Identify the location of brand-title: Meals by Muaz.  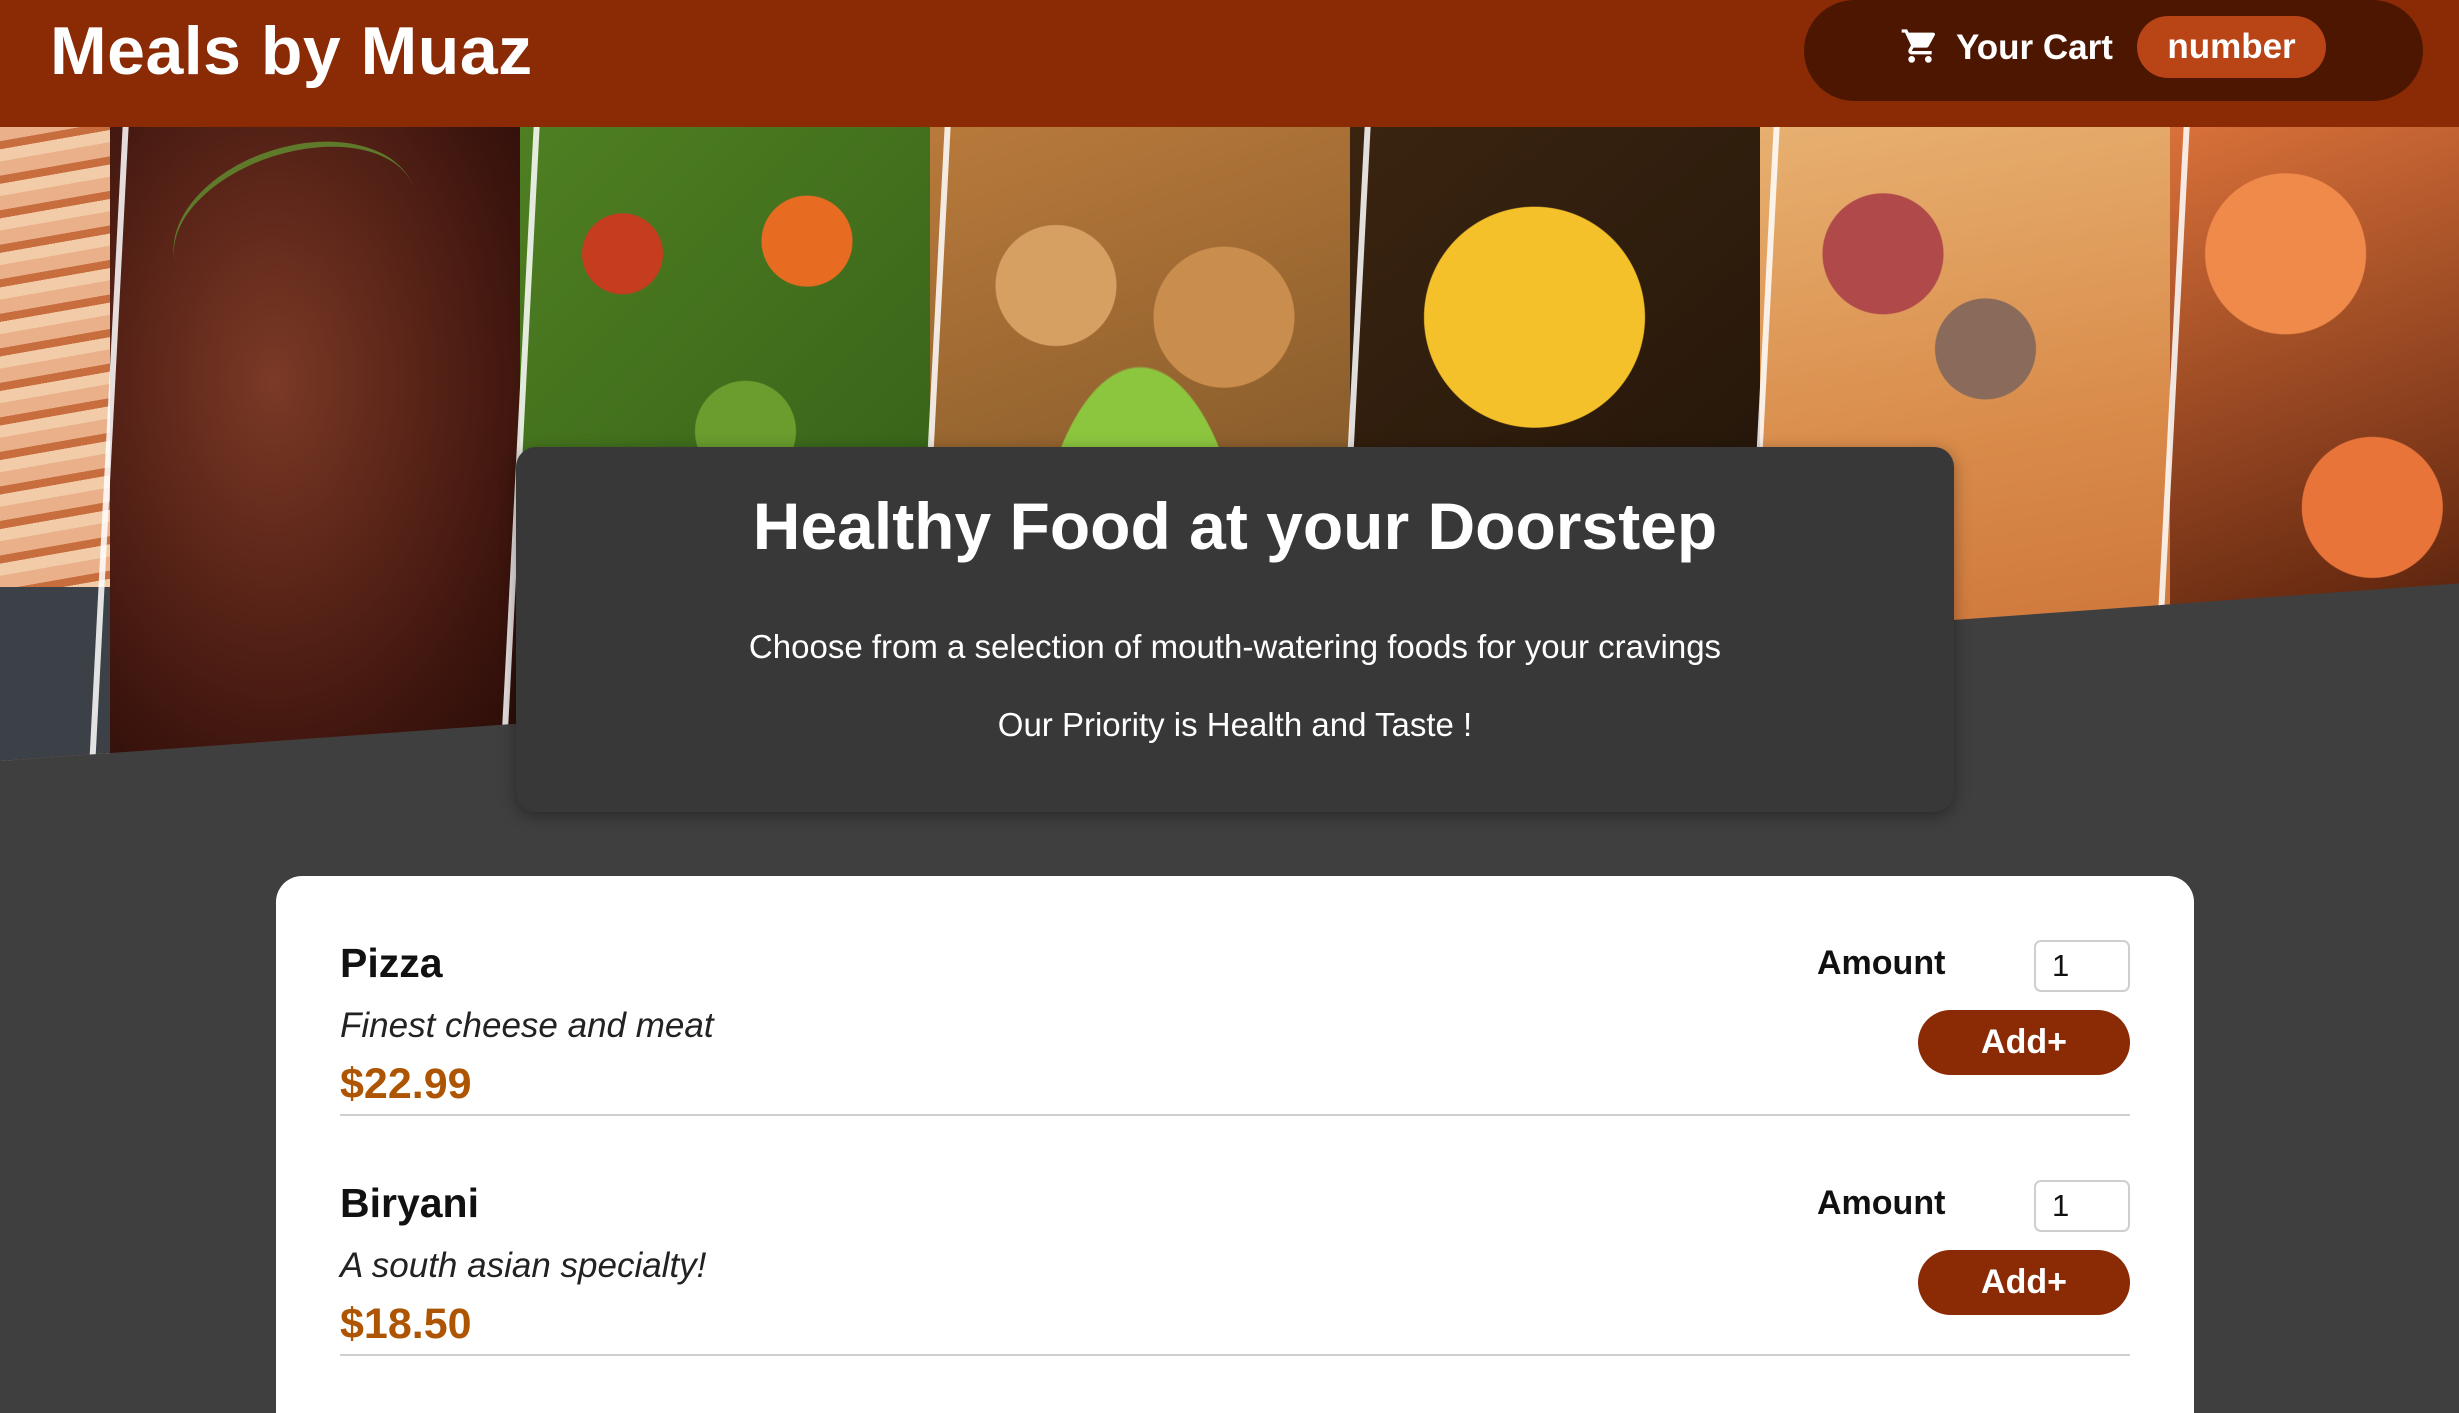
(291, 51).